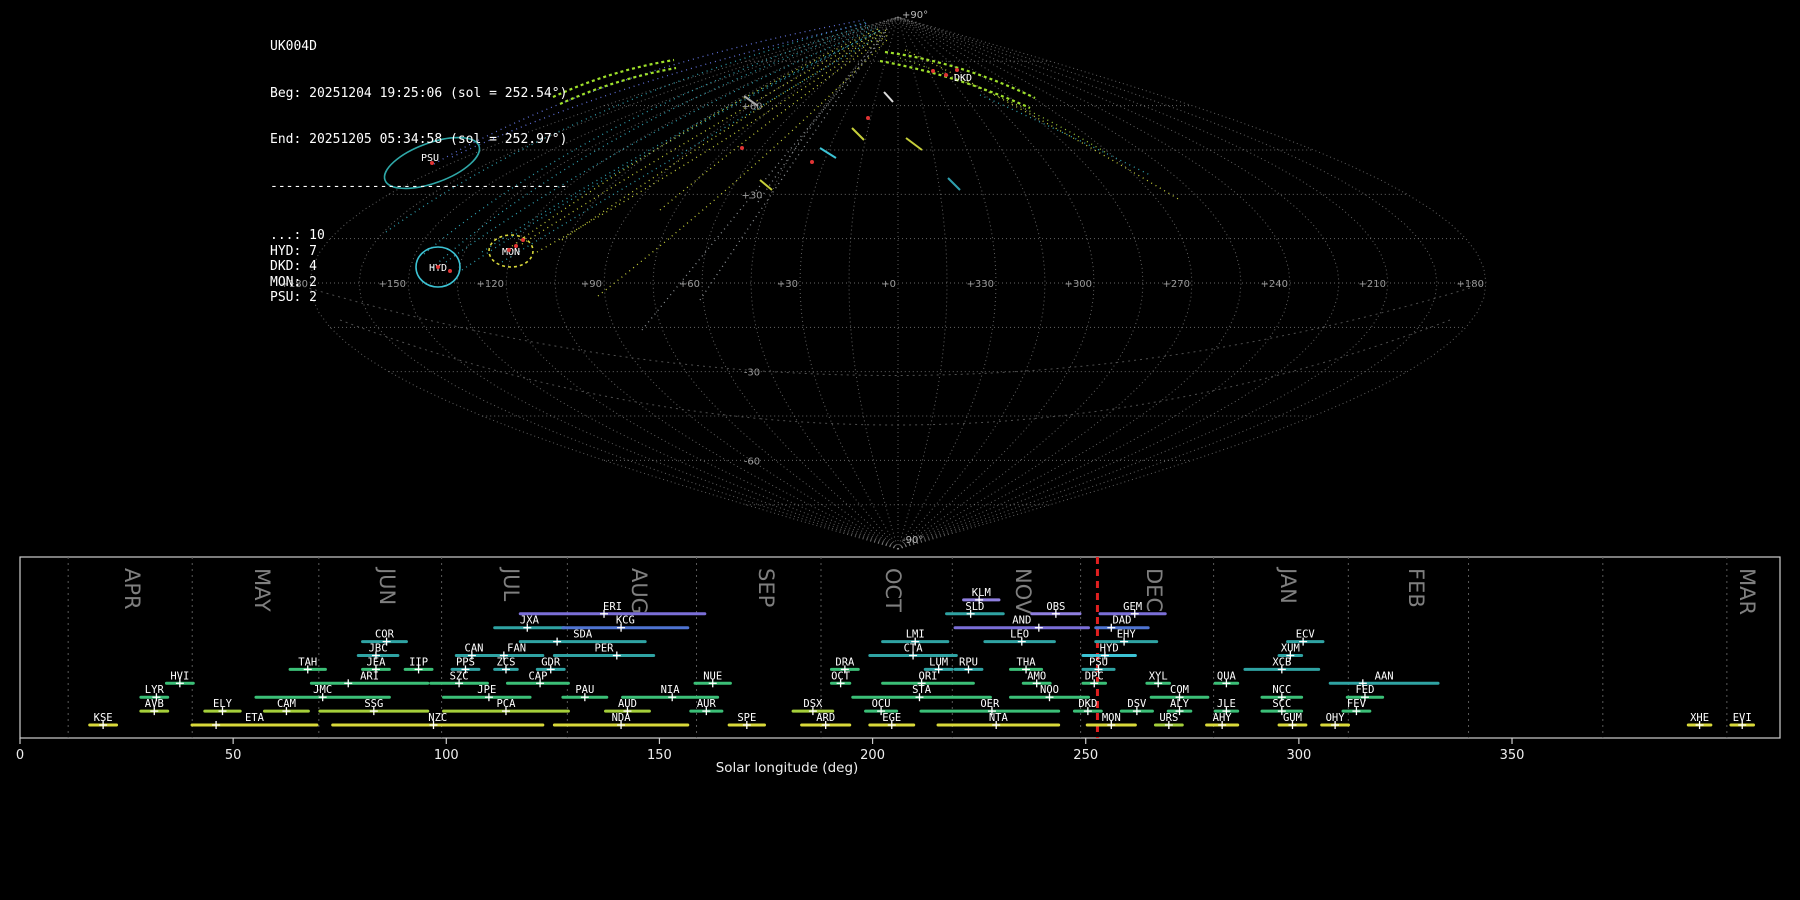  Describe the element at coordinates (968, 665) in the screenshot. I see `shower-rpu: RPU` at that location.